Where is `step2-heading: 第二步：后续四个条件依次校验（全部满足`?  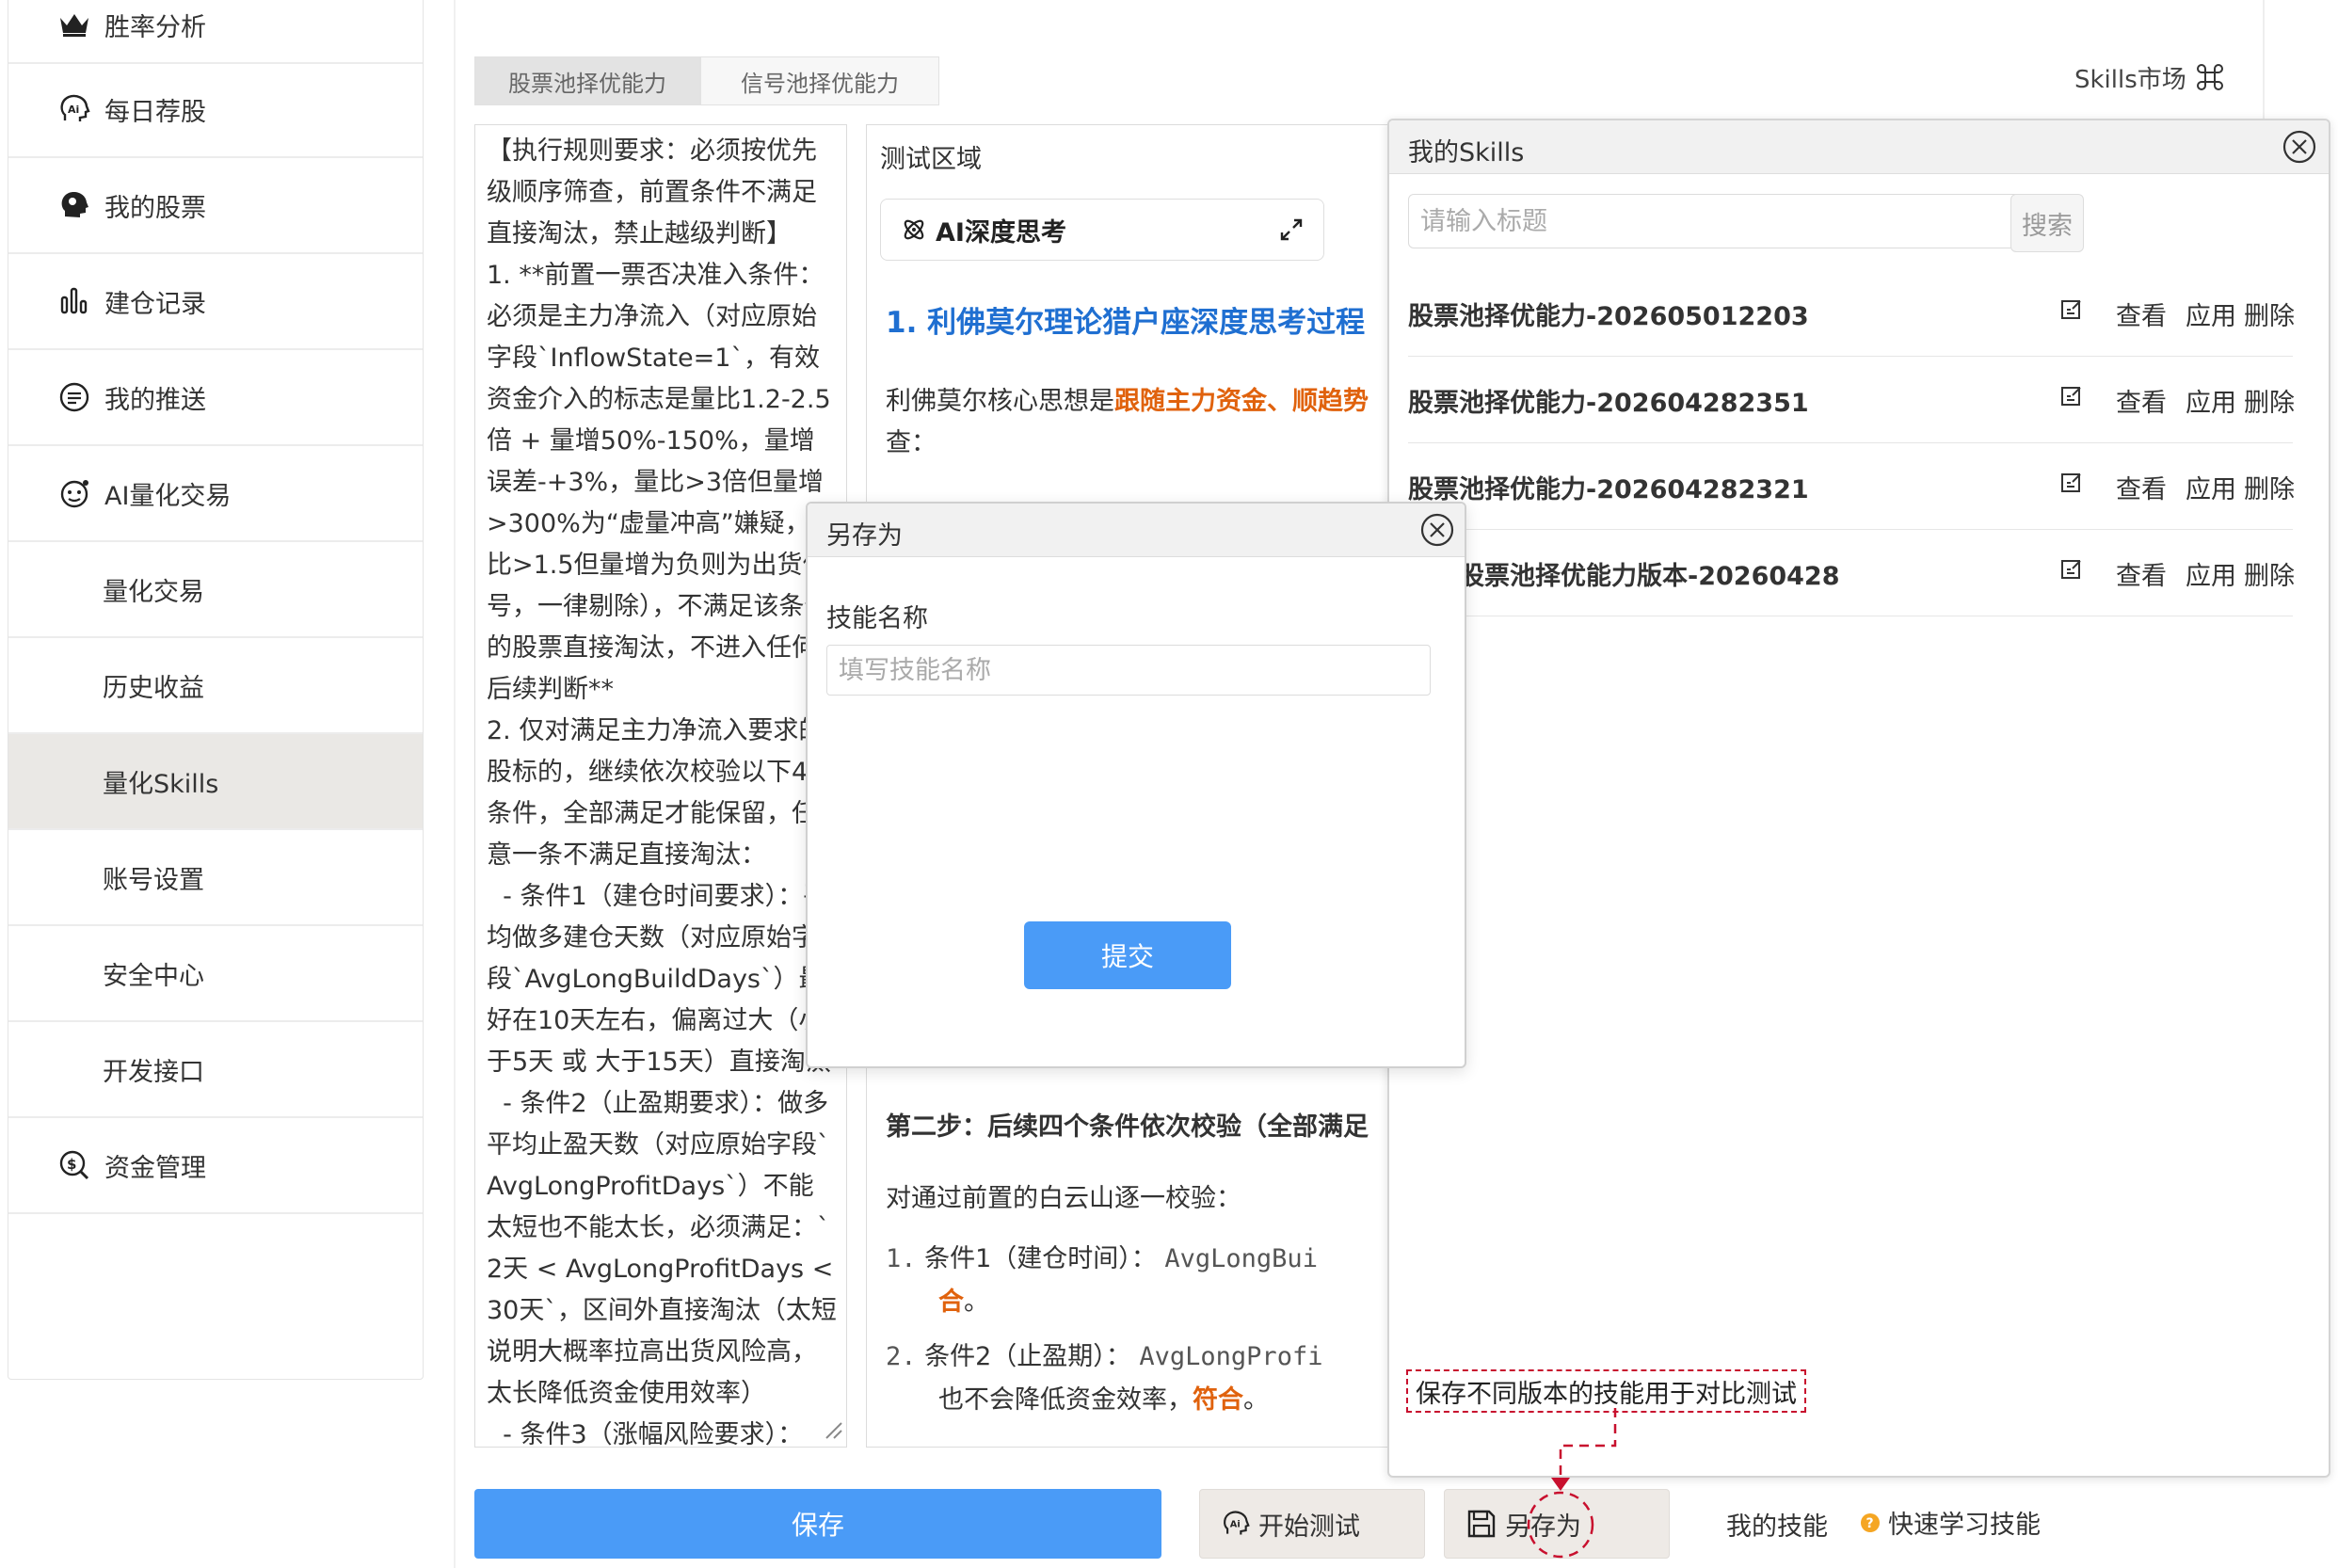
step2-heading: 第二步：后续四个条件依次校验（全部满足 is located at coordinates (1128, 1127).